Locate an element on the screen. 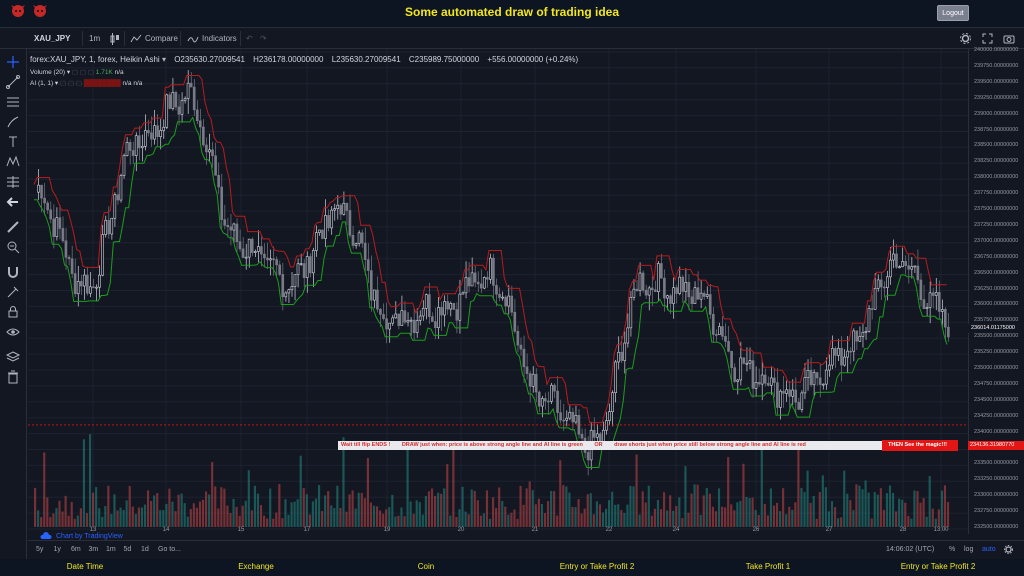 The image size is (1024, 576). lock-drawings-icon is located at coordinates (13, 292).